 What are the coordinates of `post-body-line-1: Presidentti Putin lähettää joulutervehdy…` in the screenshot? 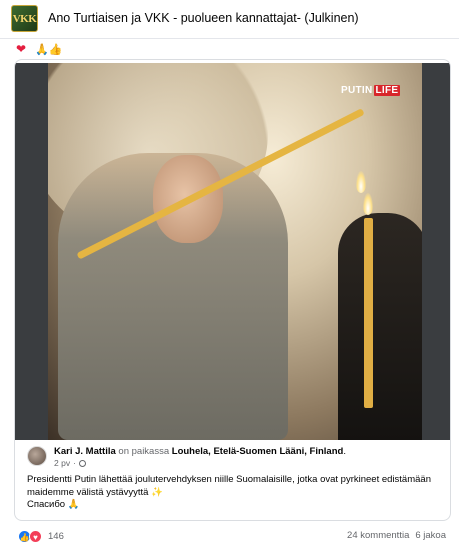 It's located at (229, 486).